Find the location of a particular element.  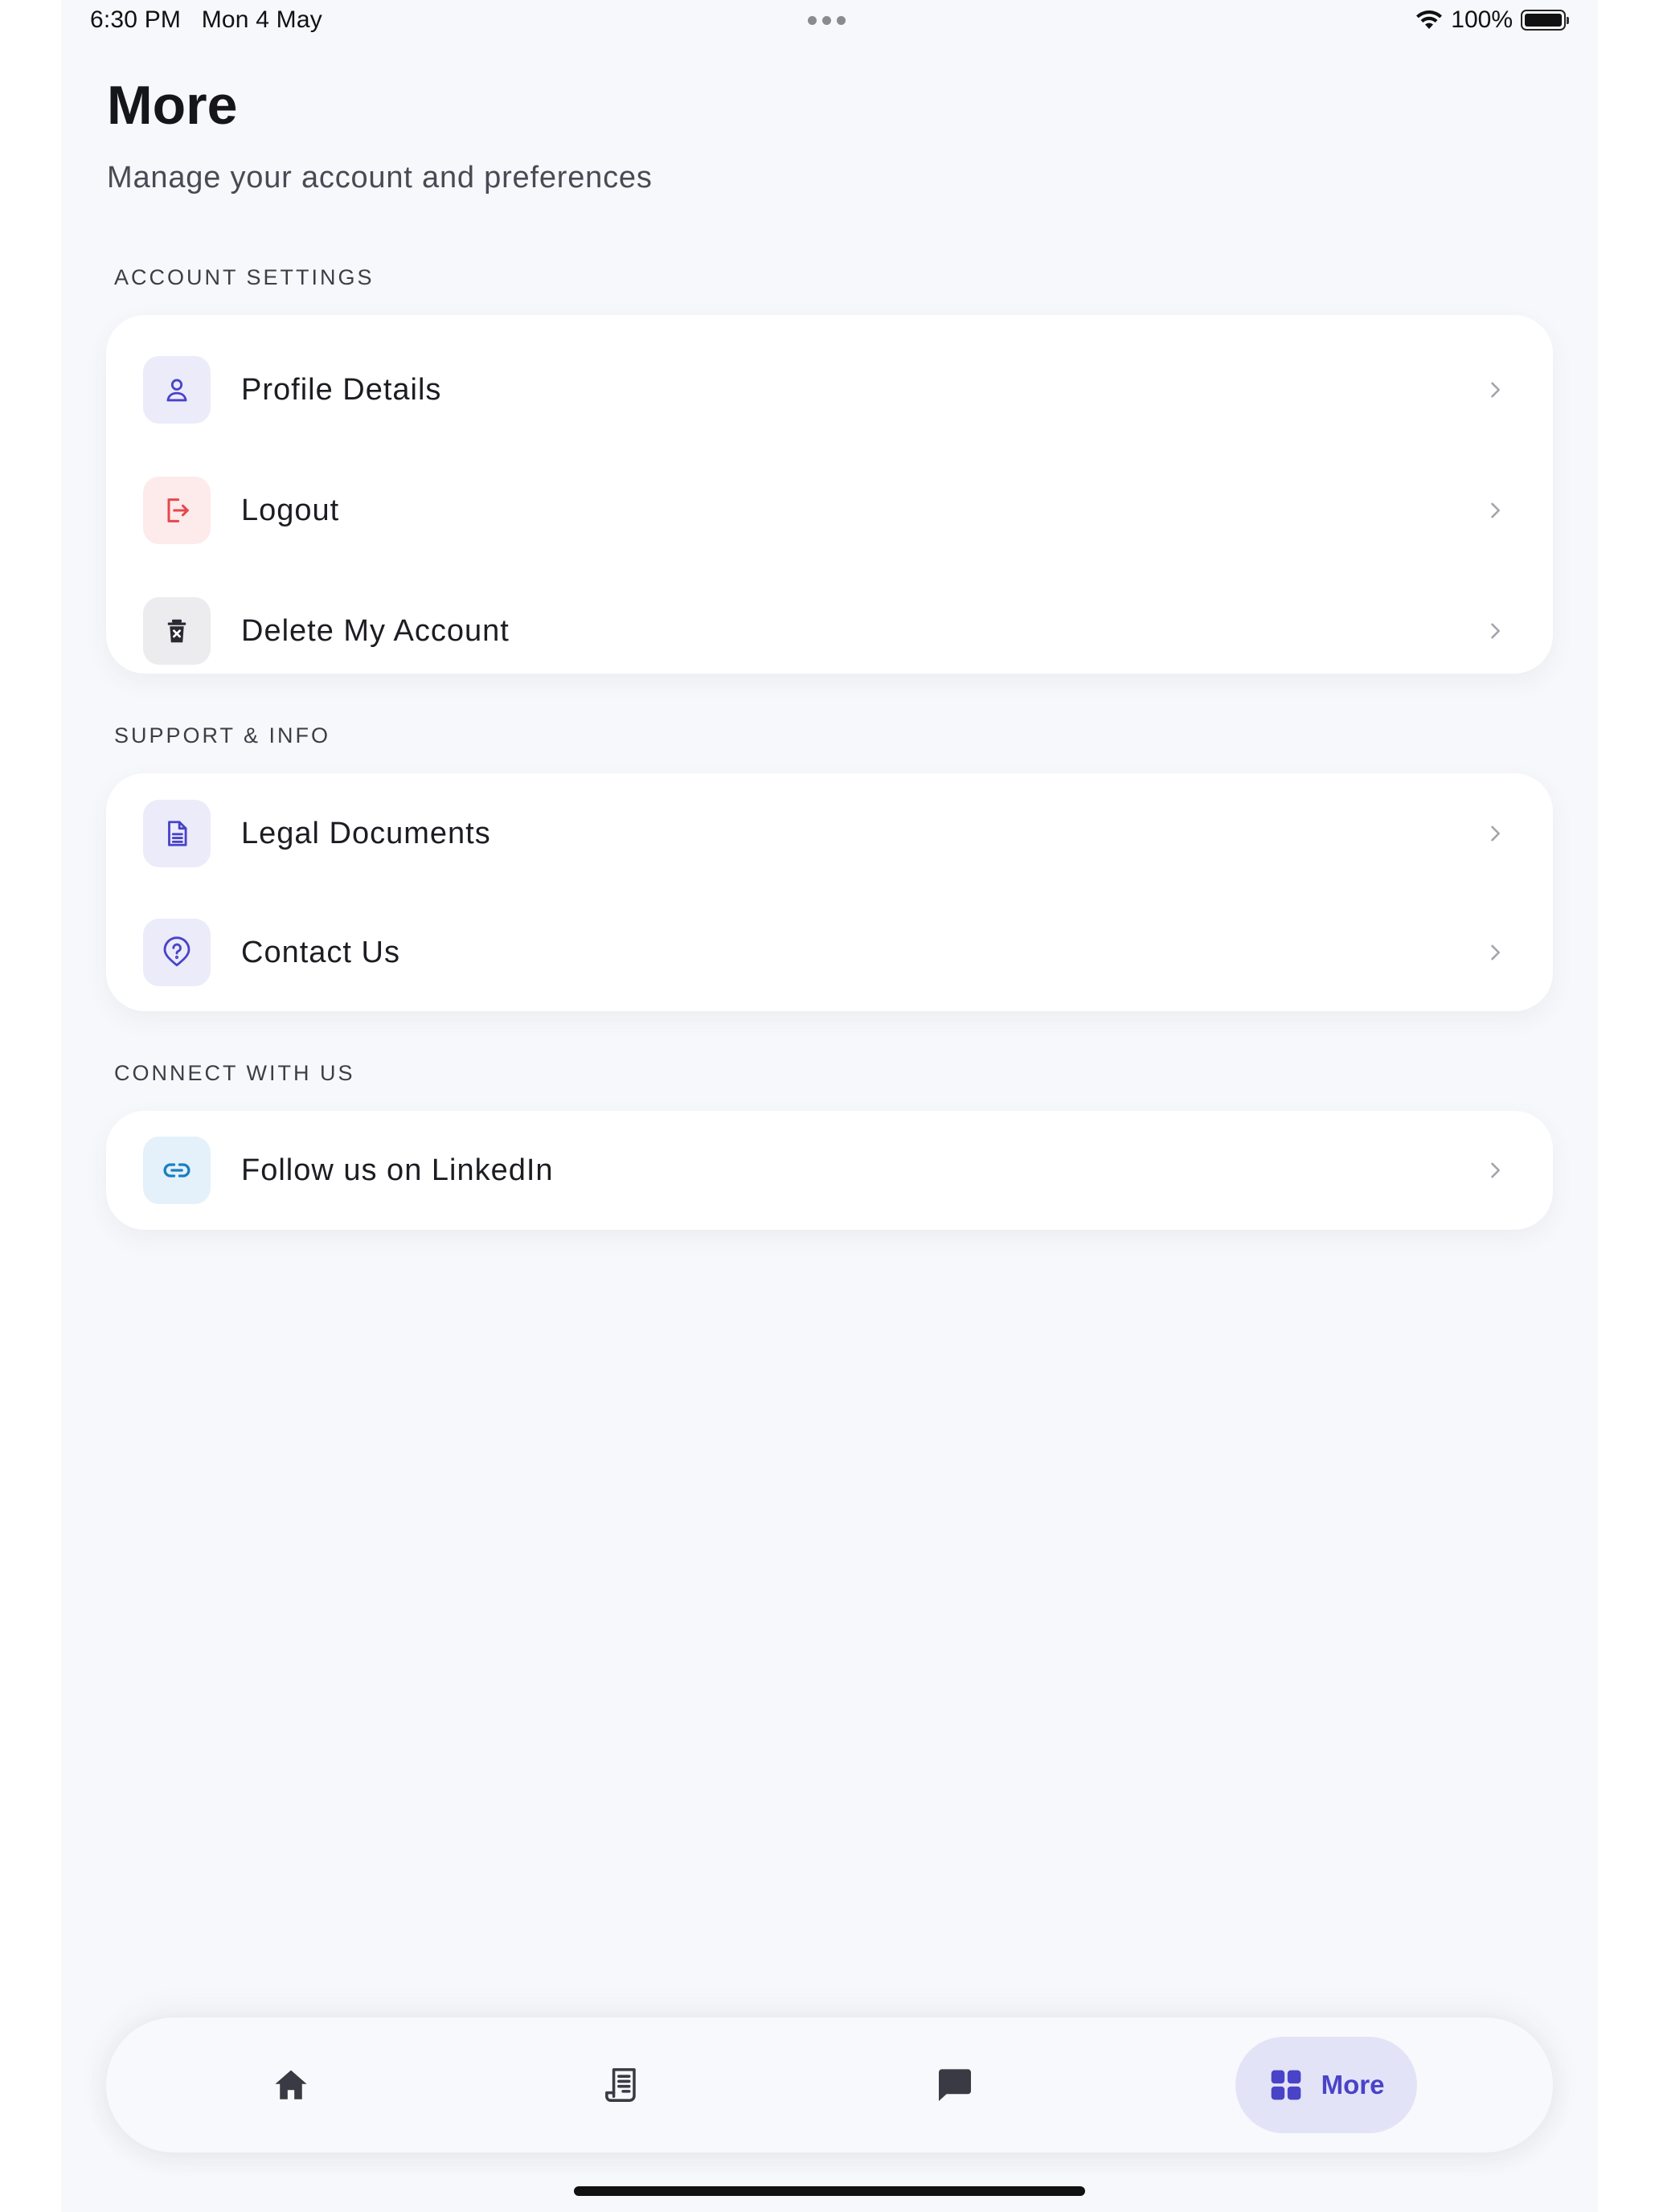

user-icon is located at coordinates (177, 390).